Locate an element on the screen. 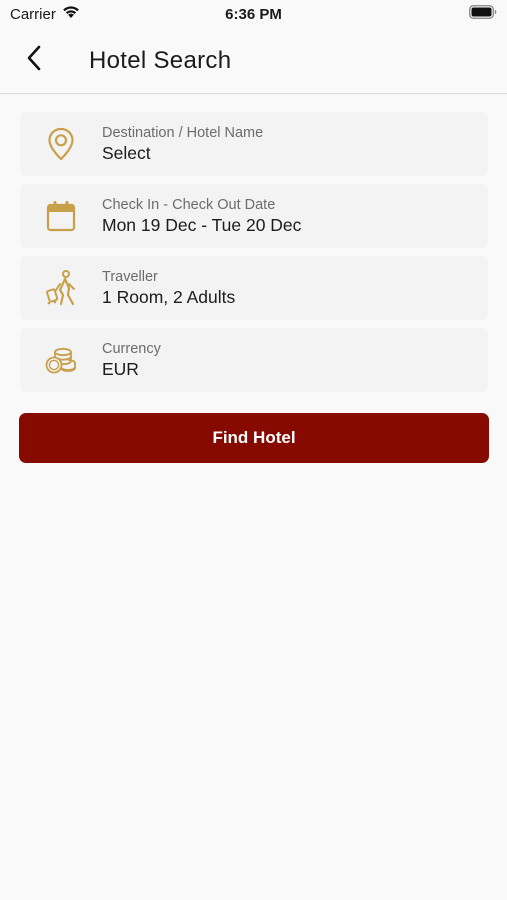 The width and height of the screenshot is (507, 900). carrier-label: Carrier is located at coordinates (33, 14).